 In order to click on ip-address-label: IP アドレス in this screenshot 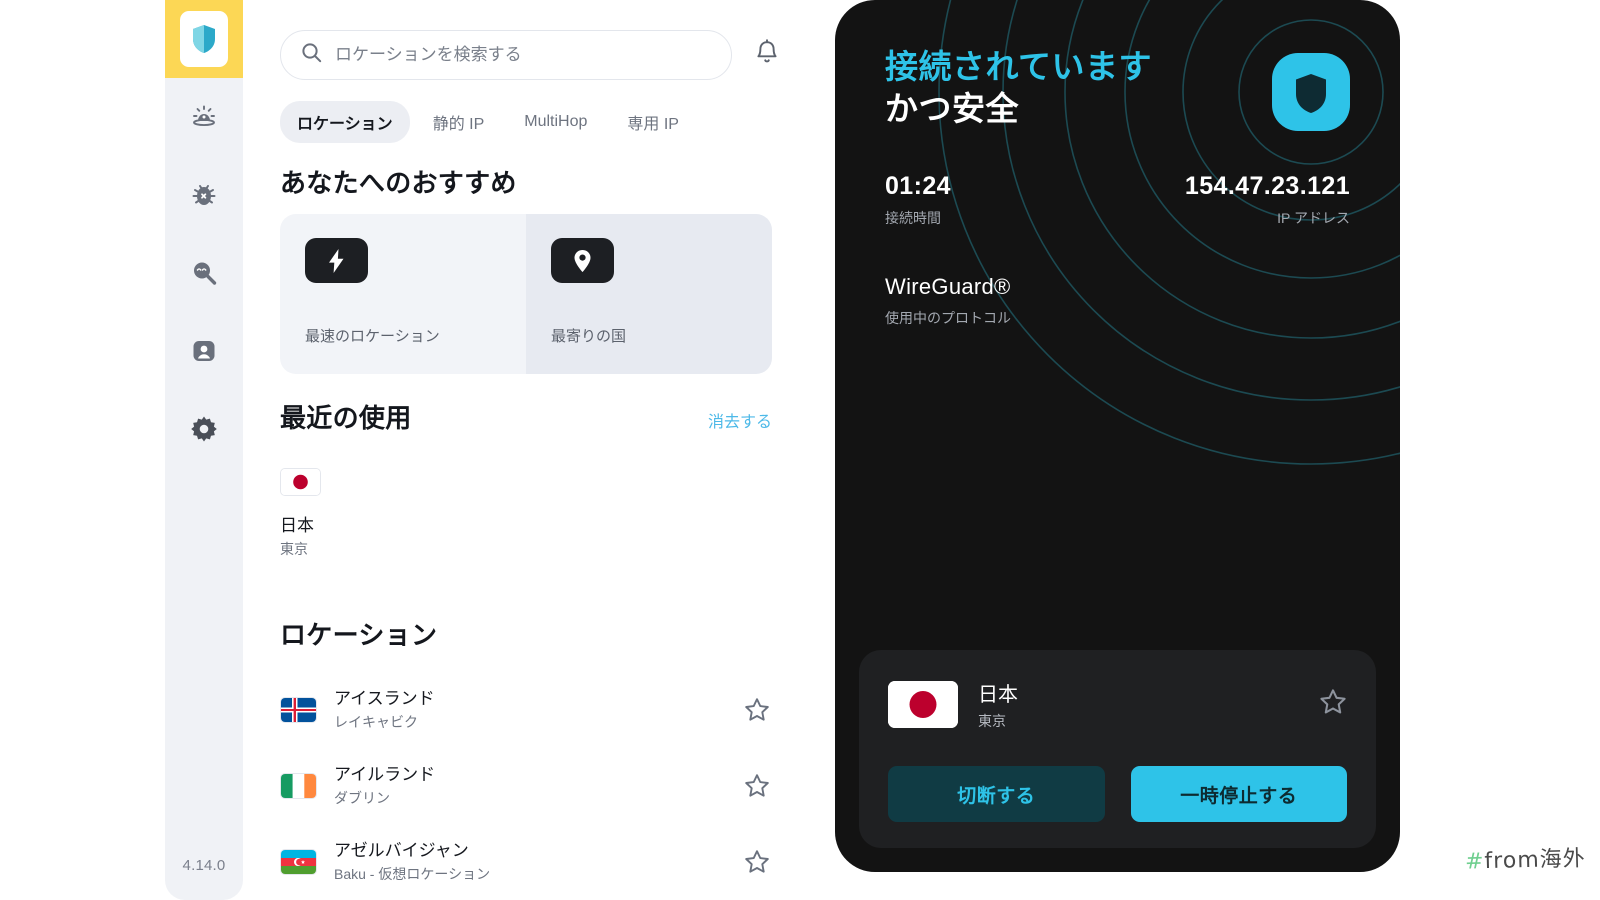, I will do `click(1313, 218)`.